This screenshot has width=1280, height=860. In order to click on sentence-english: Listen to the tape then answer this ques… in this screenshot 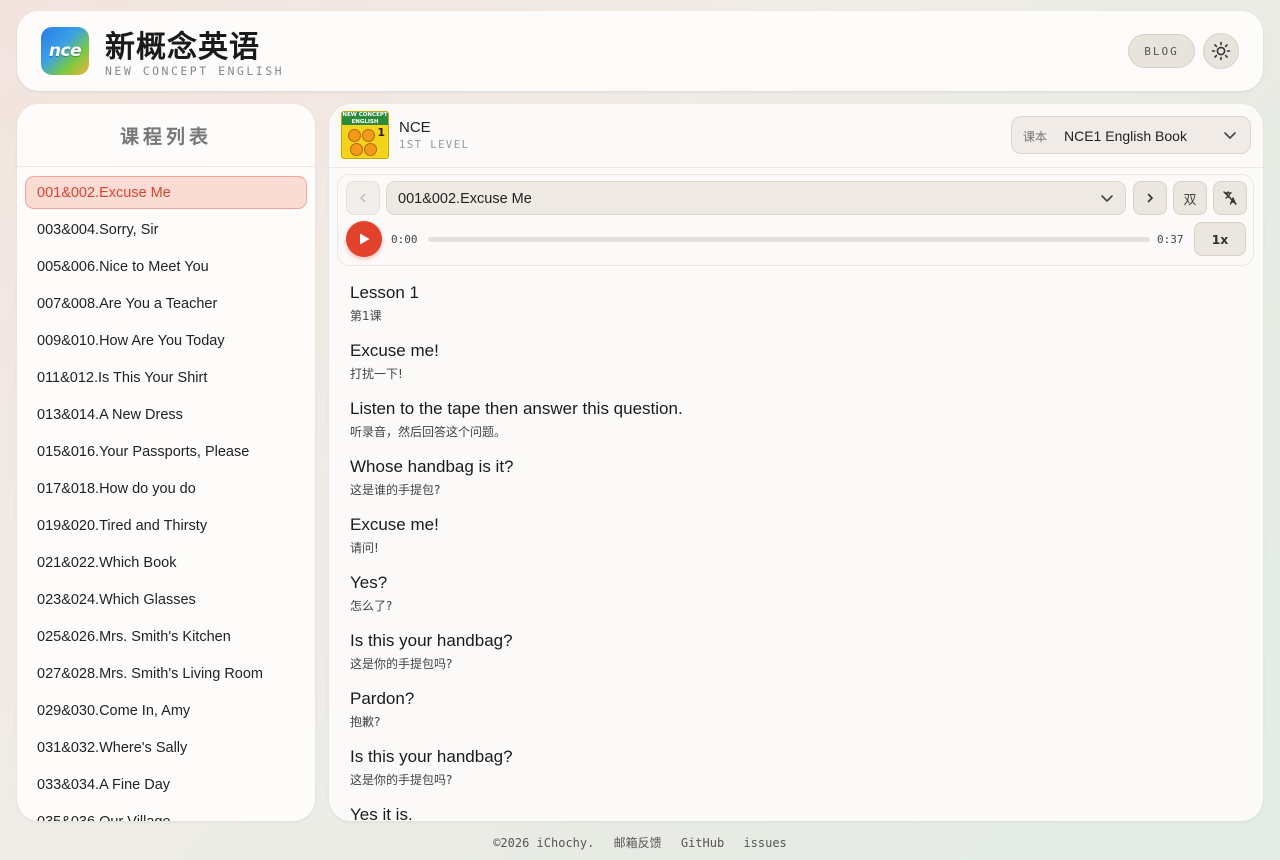, I will do `click(516, 408)`.